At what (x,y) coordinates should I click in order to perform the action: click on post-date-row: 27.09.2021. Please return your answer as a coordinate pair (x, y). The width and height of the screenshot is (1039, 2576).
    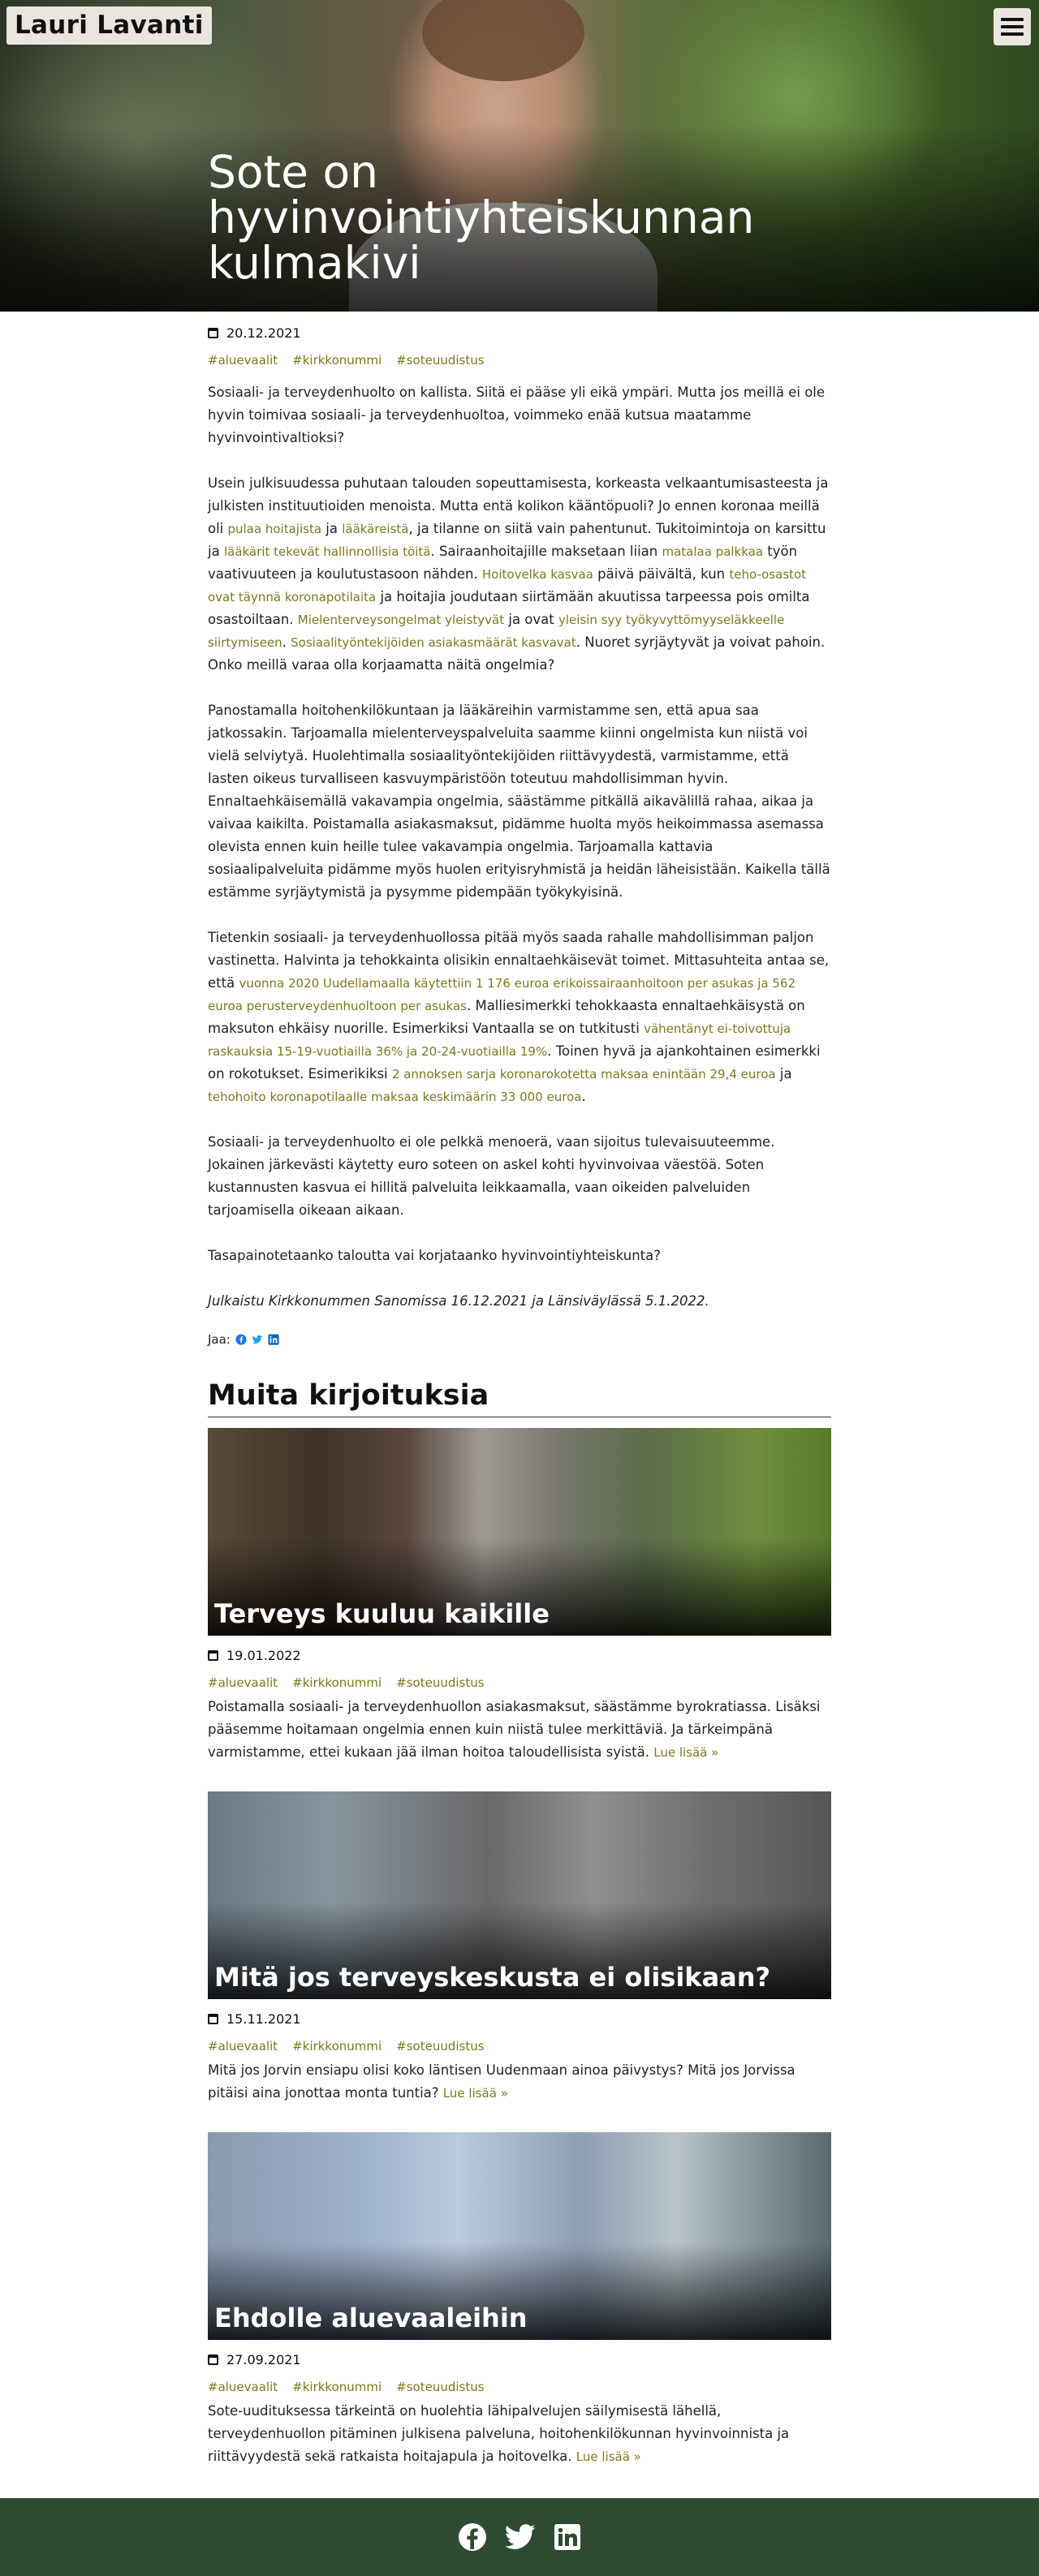
    Looking at the image, I should click on (519, 2359).